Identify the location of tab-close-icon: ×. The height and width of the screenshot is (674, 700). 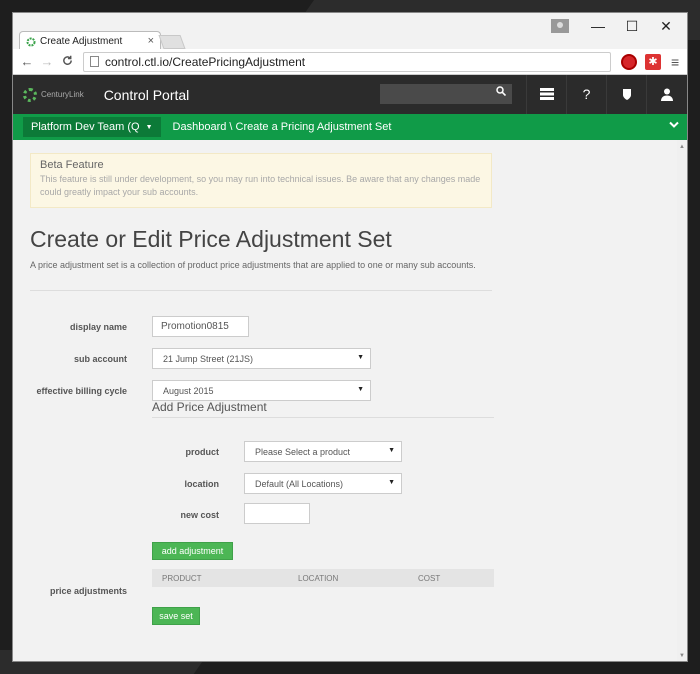
(151, 41).